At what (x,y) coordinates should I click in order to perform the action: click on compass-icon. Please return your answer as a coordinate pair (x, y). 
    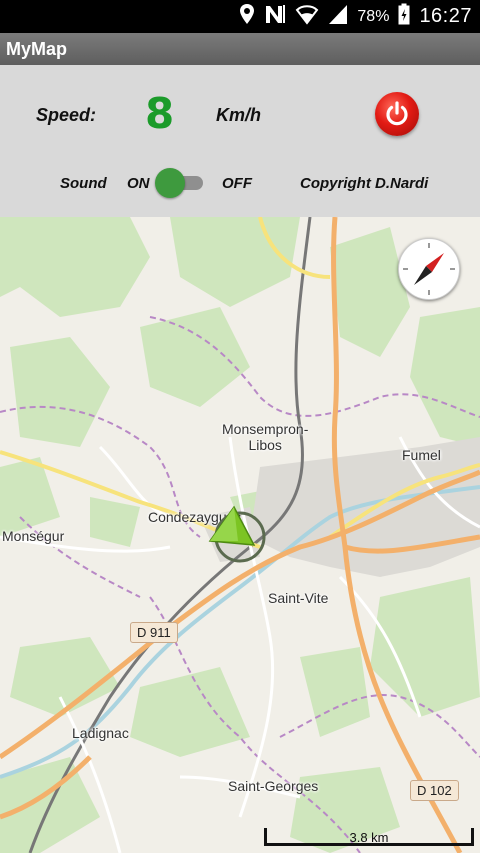
    Looking at the image, I should click on (429, 269).